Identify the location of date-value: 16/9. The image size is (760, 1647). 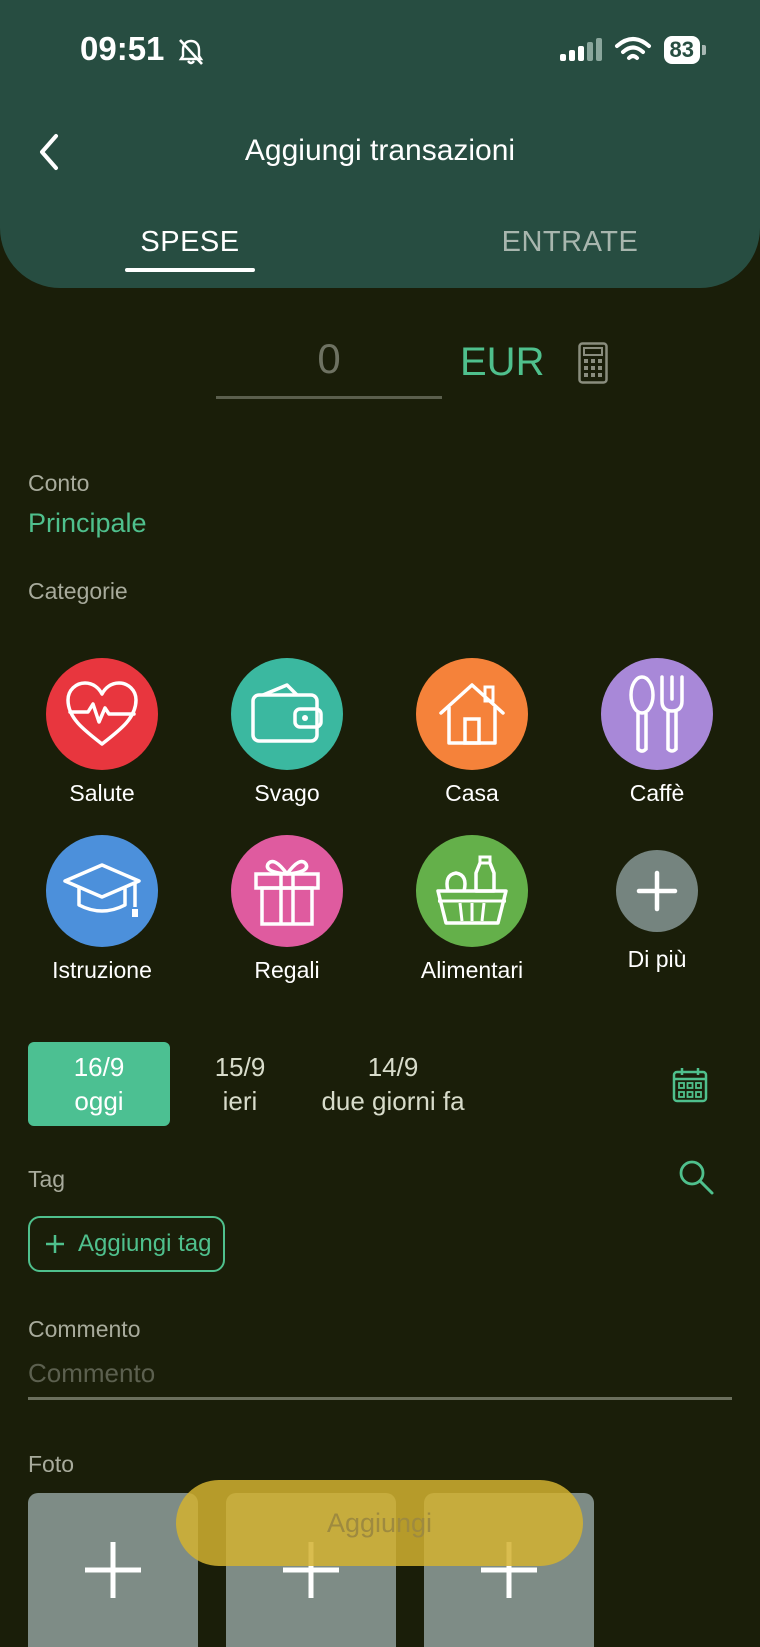
(99, 1067).